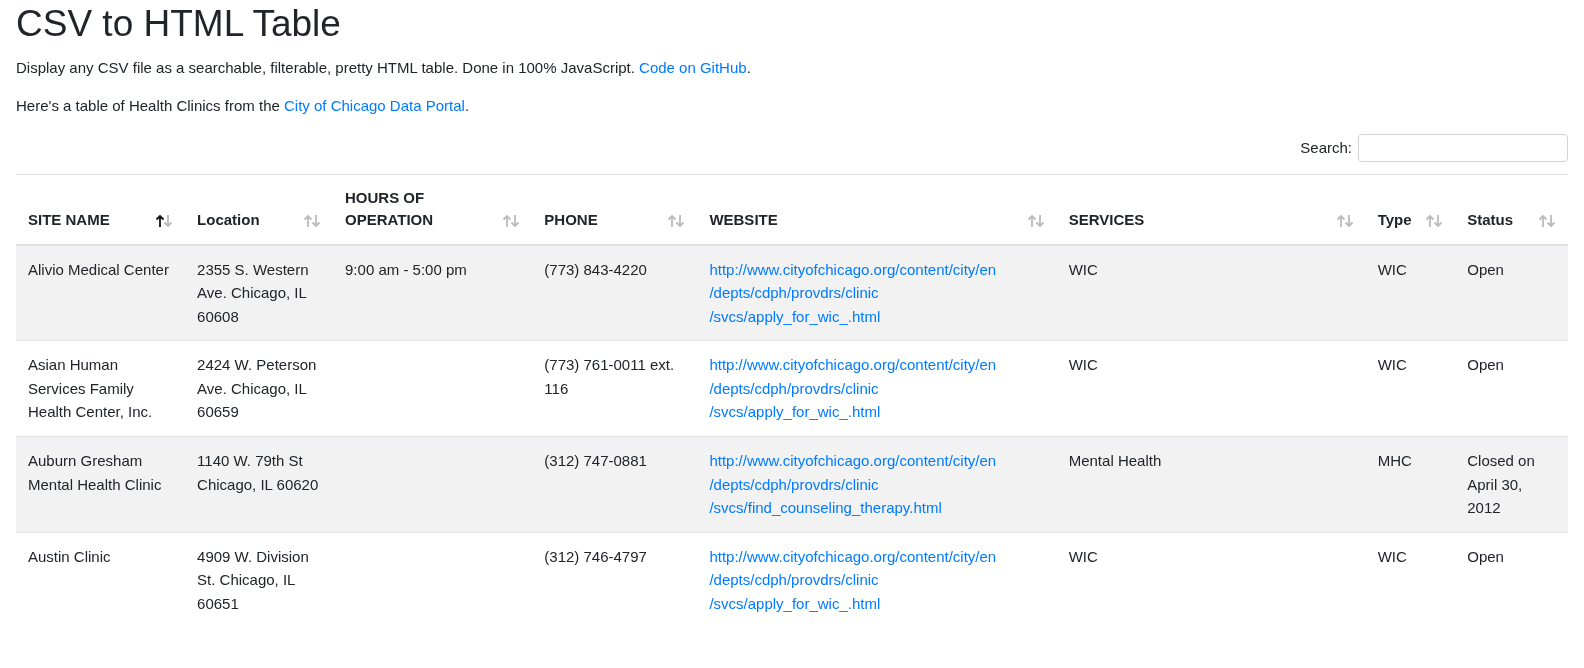 The image size is (1584, 668). I want to click on table-cell: 1140 W. 79th St Chicago, IL 60620, so click(258, 472).